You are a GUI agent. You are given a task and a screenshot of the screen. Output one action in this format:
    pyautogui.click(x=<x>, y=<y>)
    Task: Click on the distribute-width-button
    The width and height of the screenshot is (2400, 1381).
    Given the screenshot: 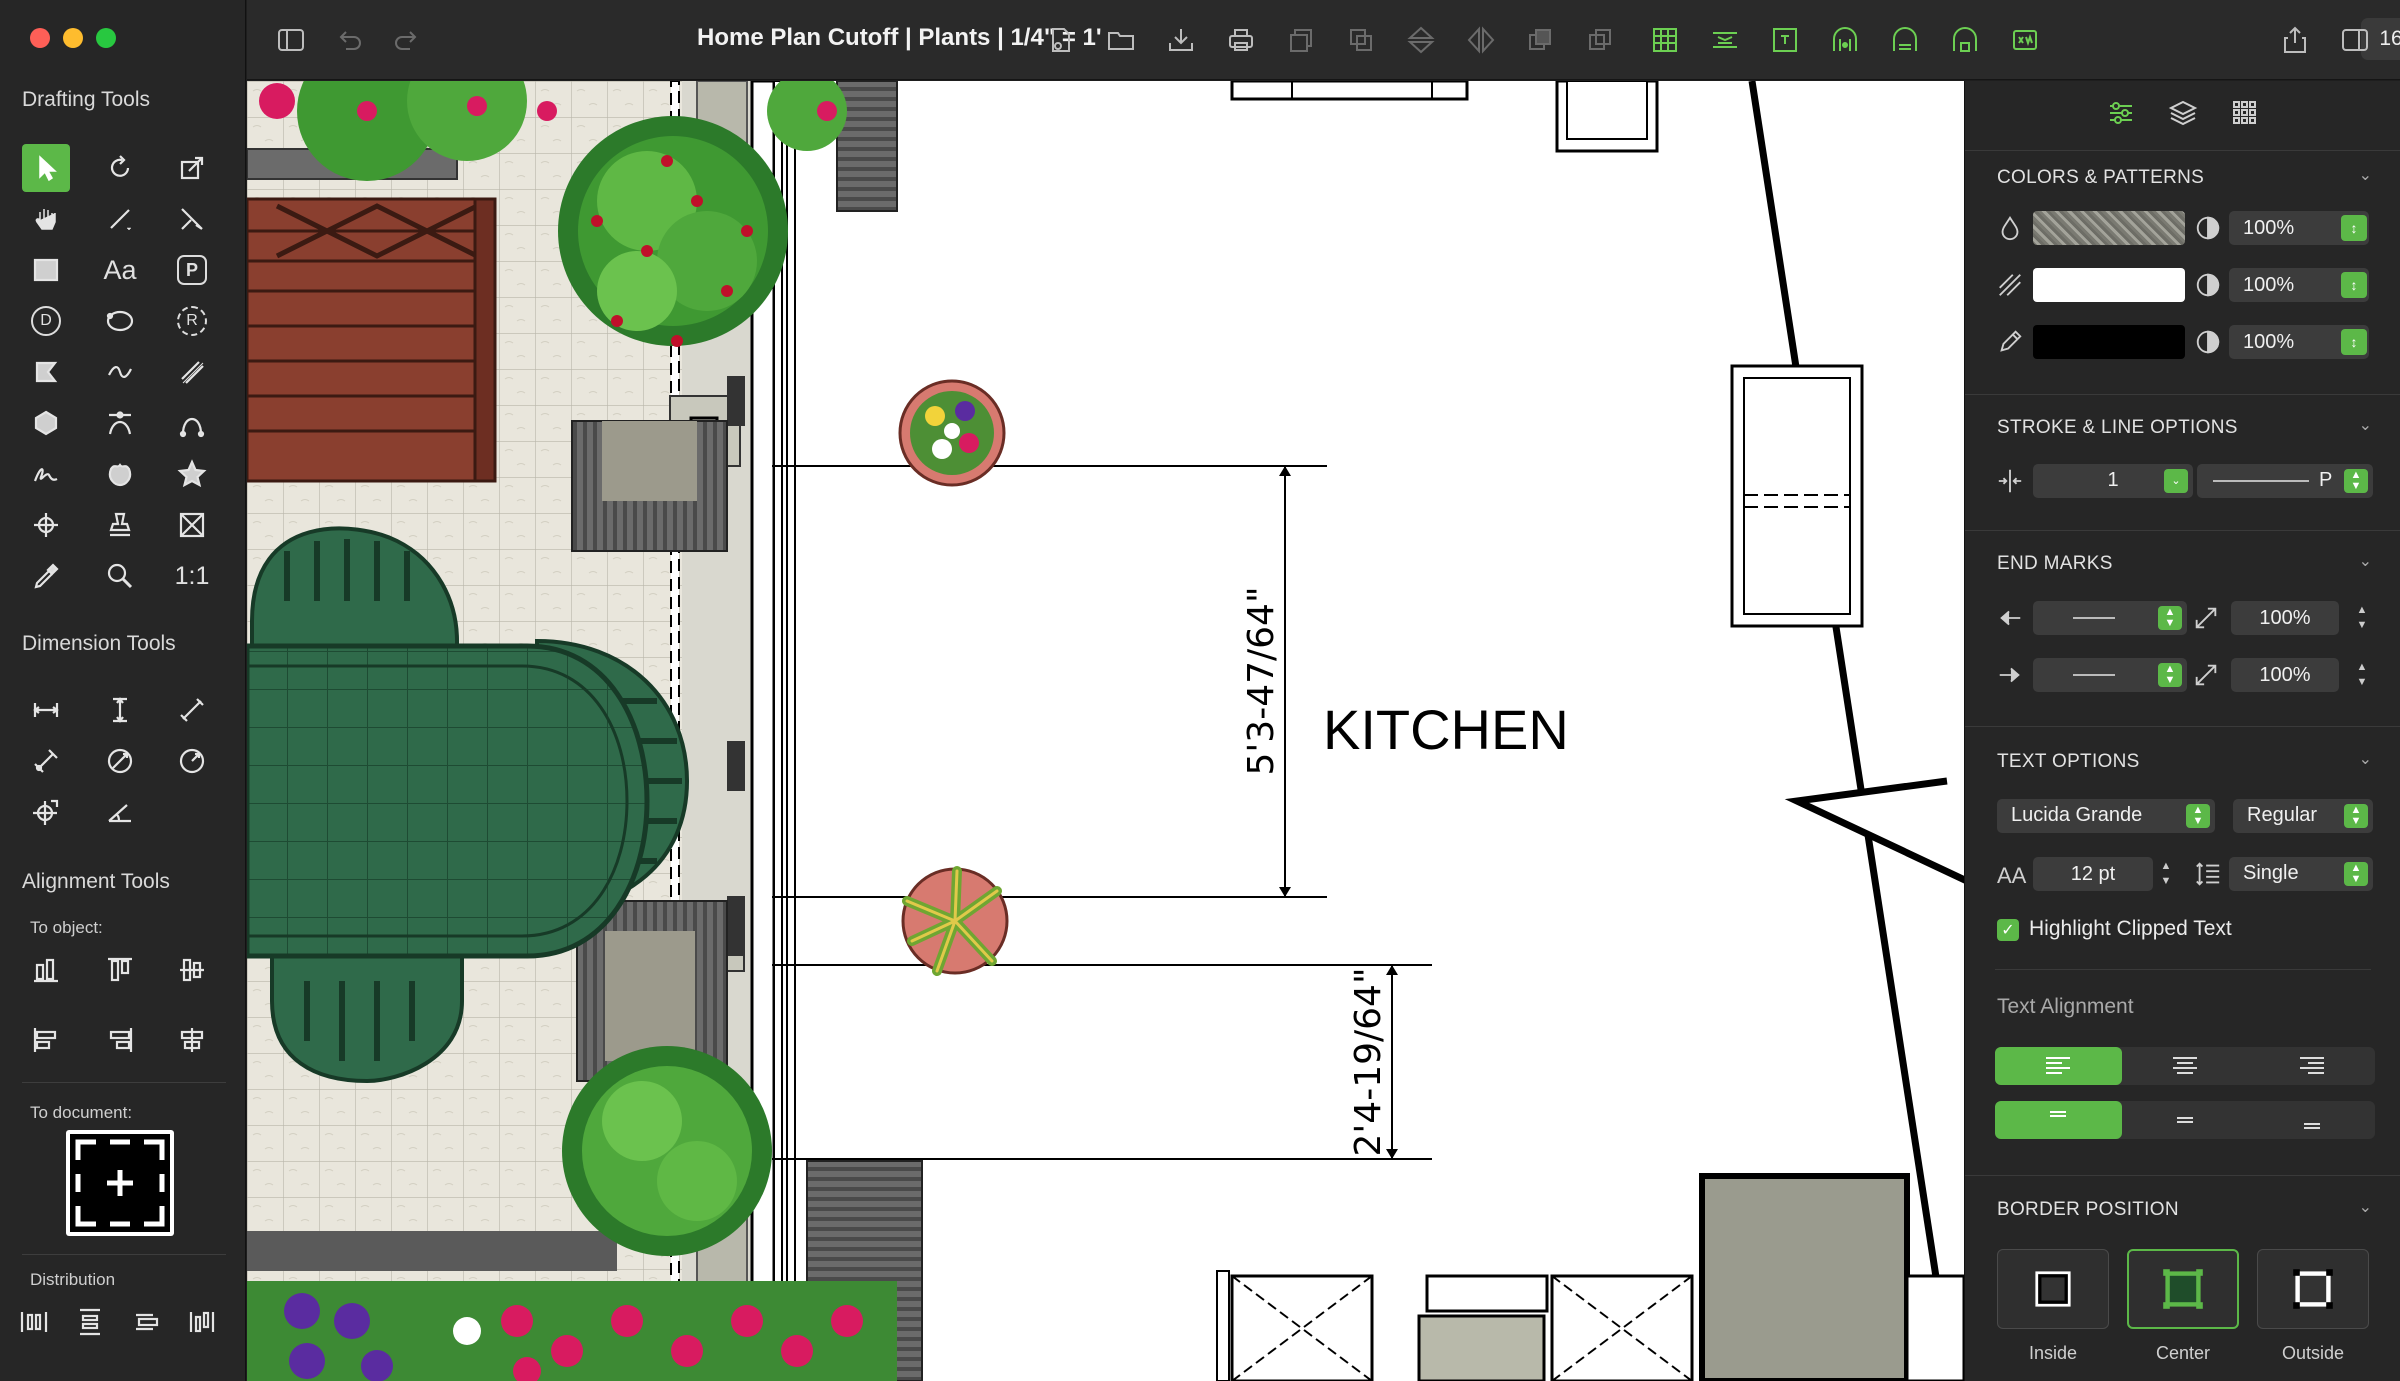 What is the action you would take?
    pyautogui.click(x=202, y=1322)
    